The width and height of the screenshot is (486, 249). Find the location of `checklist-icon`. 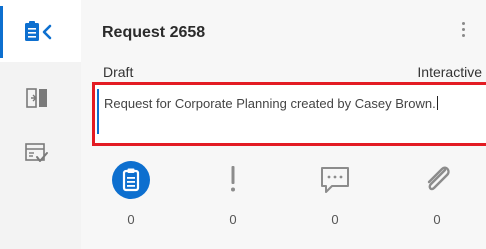

checklist-icon is located at coordinates (37, 154).